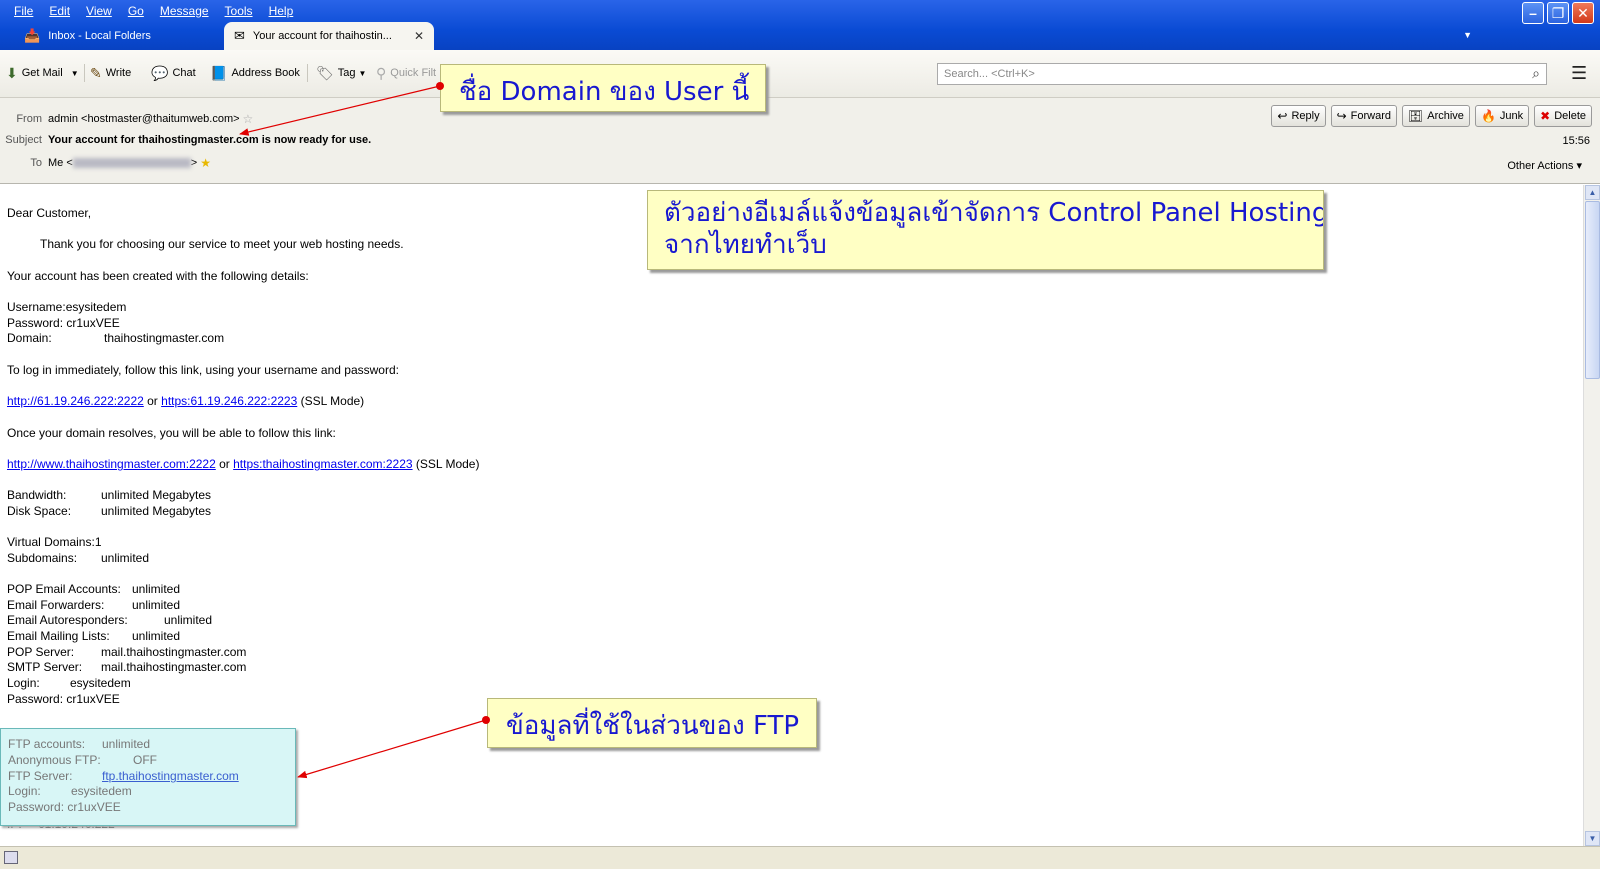 This screenshot has height=869, width=1600. I want to click on anon-ftp-row: Anonymous FTP: OFF, so click(82, 760).